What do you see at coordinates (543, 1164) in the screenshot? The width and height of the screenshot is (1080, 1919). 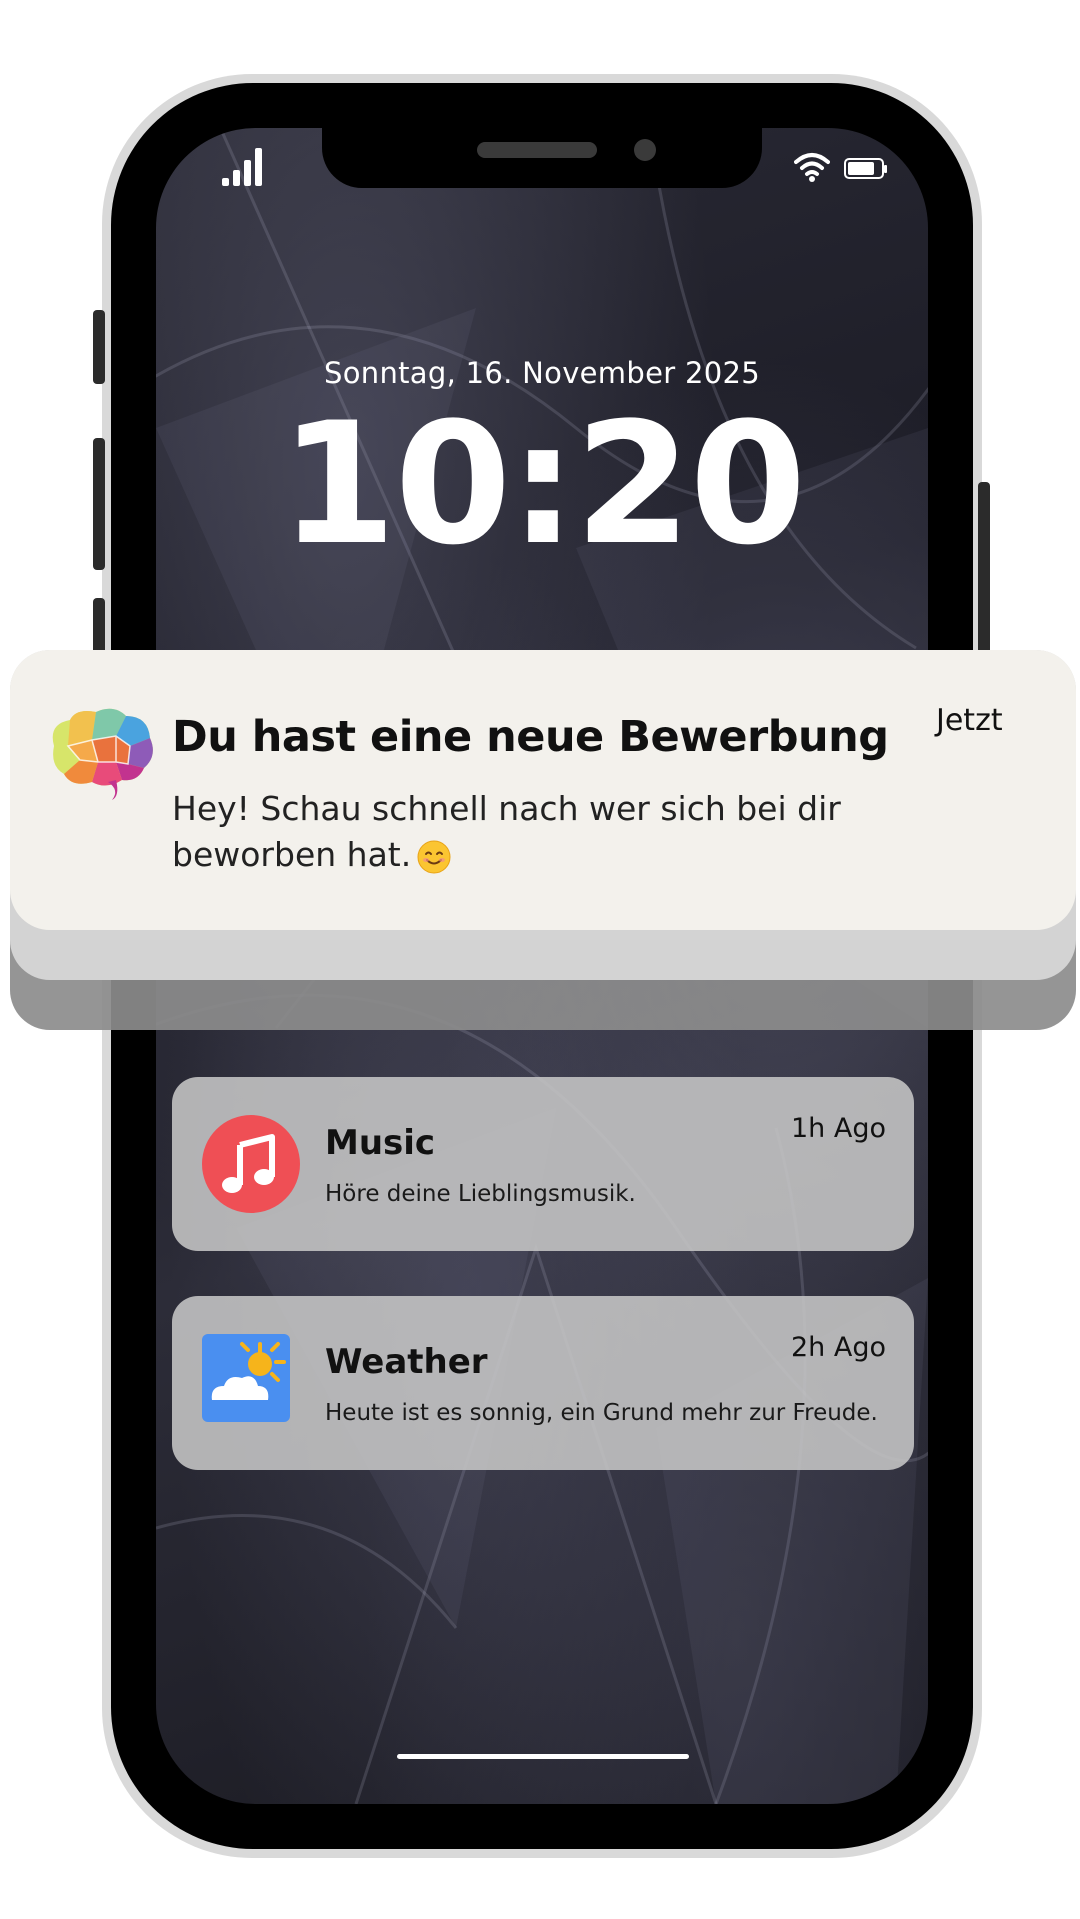 I see `music-notification: Music Höre deine Lieblingsmusik. 1h Ago` at bounding box center [543, 1164].